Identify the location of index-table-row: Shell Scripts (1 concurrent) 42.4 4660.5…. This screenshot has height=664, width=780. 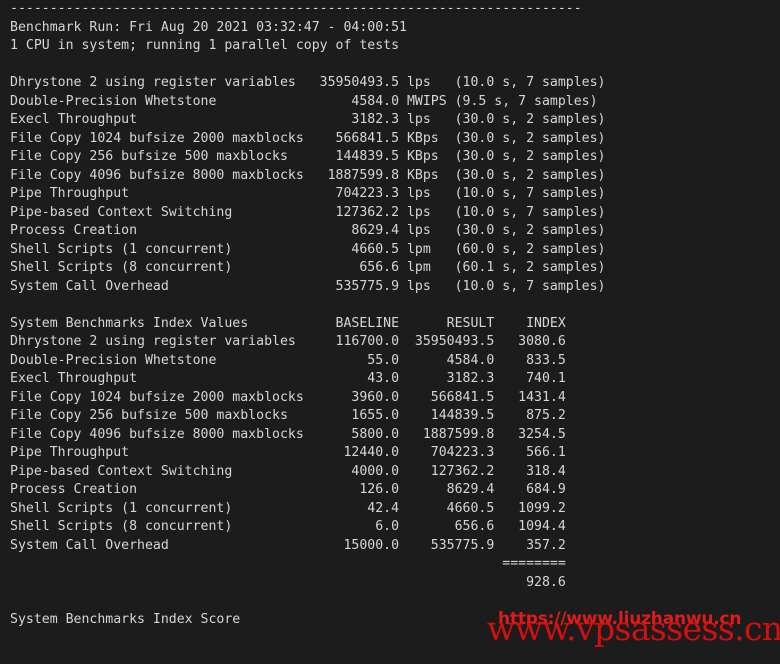
(288, 508).